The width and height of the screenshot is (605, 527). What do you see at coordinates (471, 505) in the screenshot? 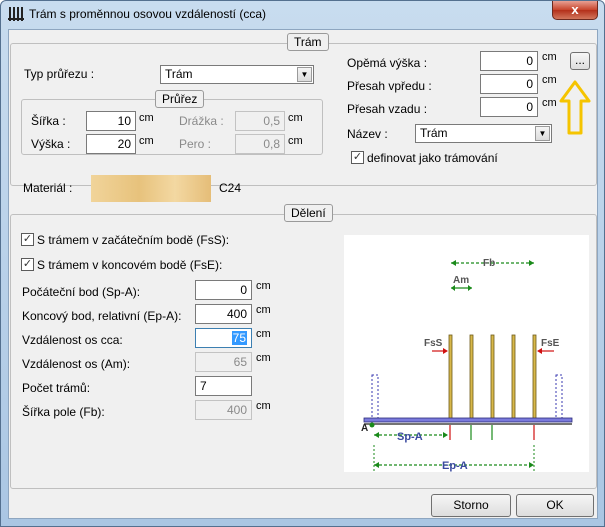
I see `storno-button: Storno` at bounding box center [471, 505].